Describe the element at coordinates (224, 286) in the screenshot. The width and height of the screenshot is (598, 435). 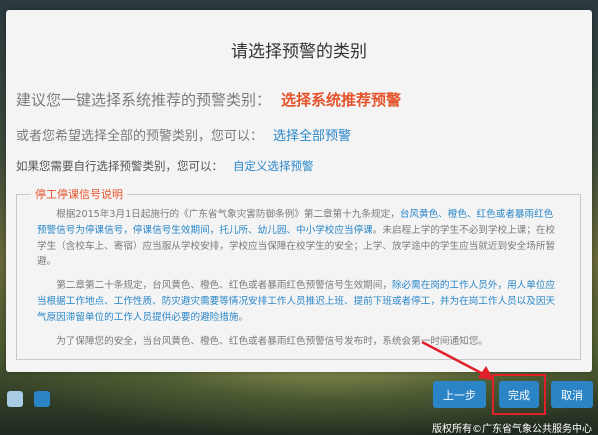
I see `p2-text-a: 第二章第二十条规定，台风黄色、橙色、红色或者暴雨红色预警信号生效期间，` at that location.